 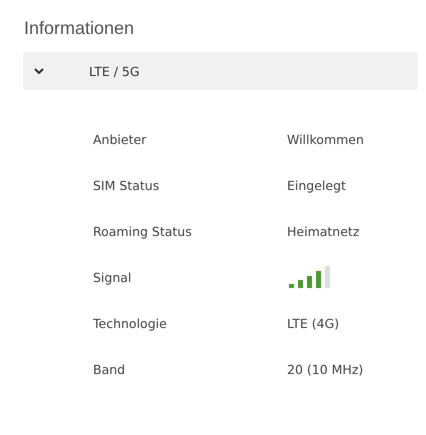 What do you see at coordinates (79, 28) in the screenshot?
I see `page-title: Informationen` at bounding box center [79, 28].